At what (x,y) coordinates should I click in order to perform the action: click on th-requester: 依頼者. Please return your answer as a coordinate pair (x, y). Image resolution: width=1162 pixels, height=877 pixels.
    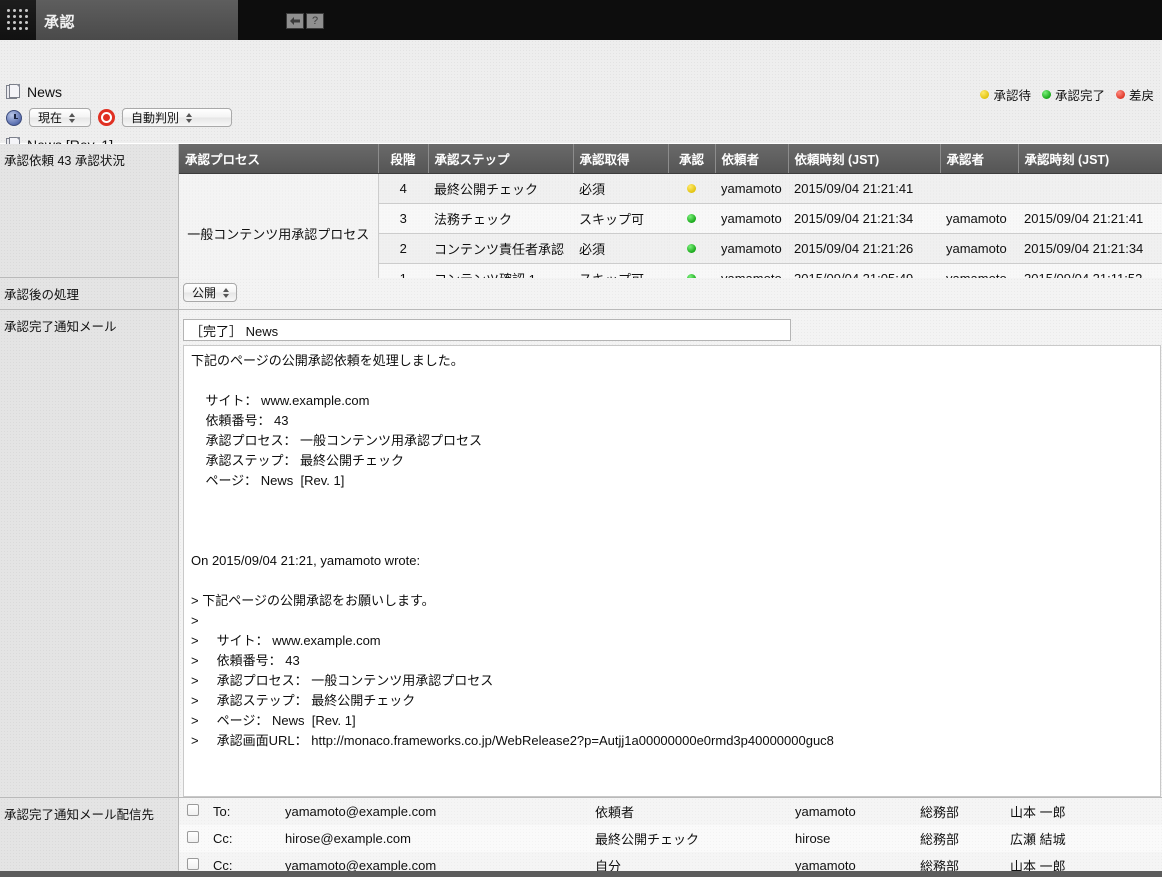
    Looking at the image, I should click on (752, 159).